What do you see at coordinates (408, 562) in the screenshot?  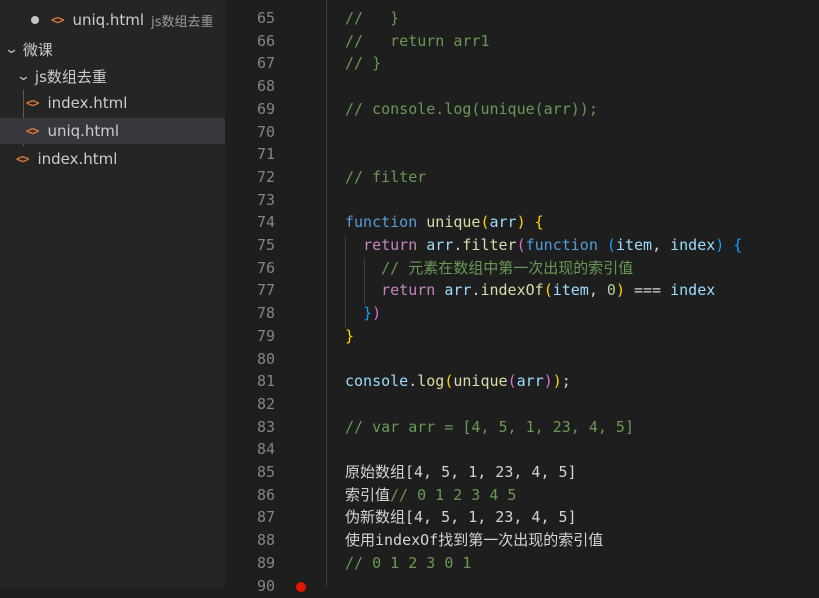 I see `code-token: // 0 1 2 3 0 1` at bounding box center [408, 562].